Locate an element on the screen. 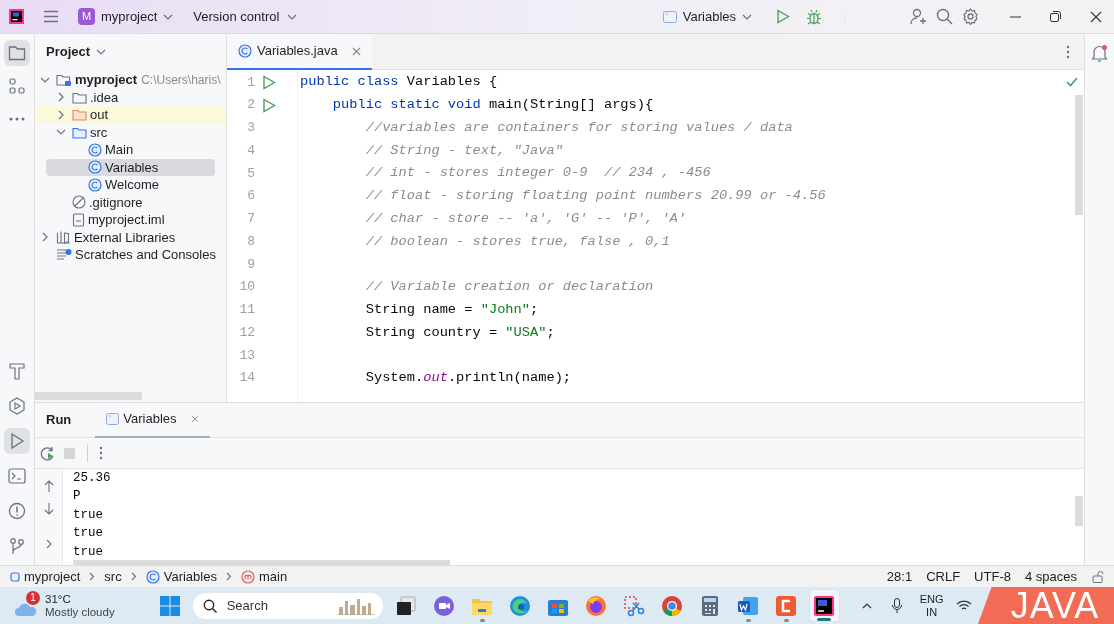 This screenshot has height=624, width=1114. wifi-icon is located at coordinates (963, 605).